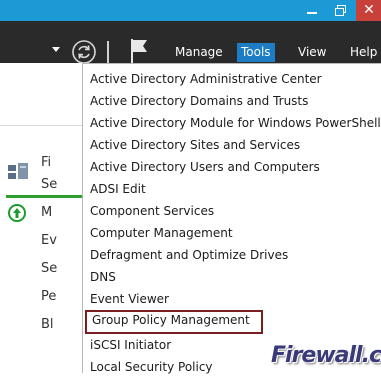 This screenshot has width=381, height=377. What do you see at coordinates (227, 299) in the screenshot?
I see `menu-entry-event-viewer: Event Viewer` at bounding box center [227, 299].